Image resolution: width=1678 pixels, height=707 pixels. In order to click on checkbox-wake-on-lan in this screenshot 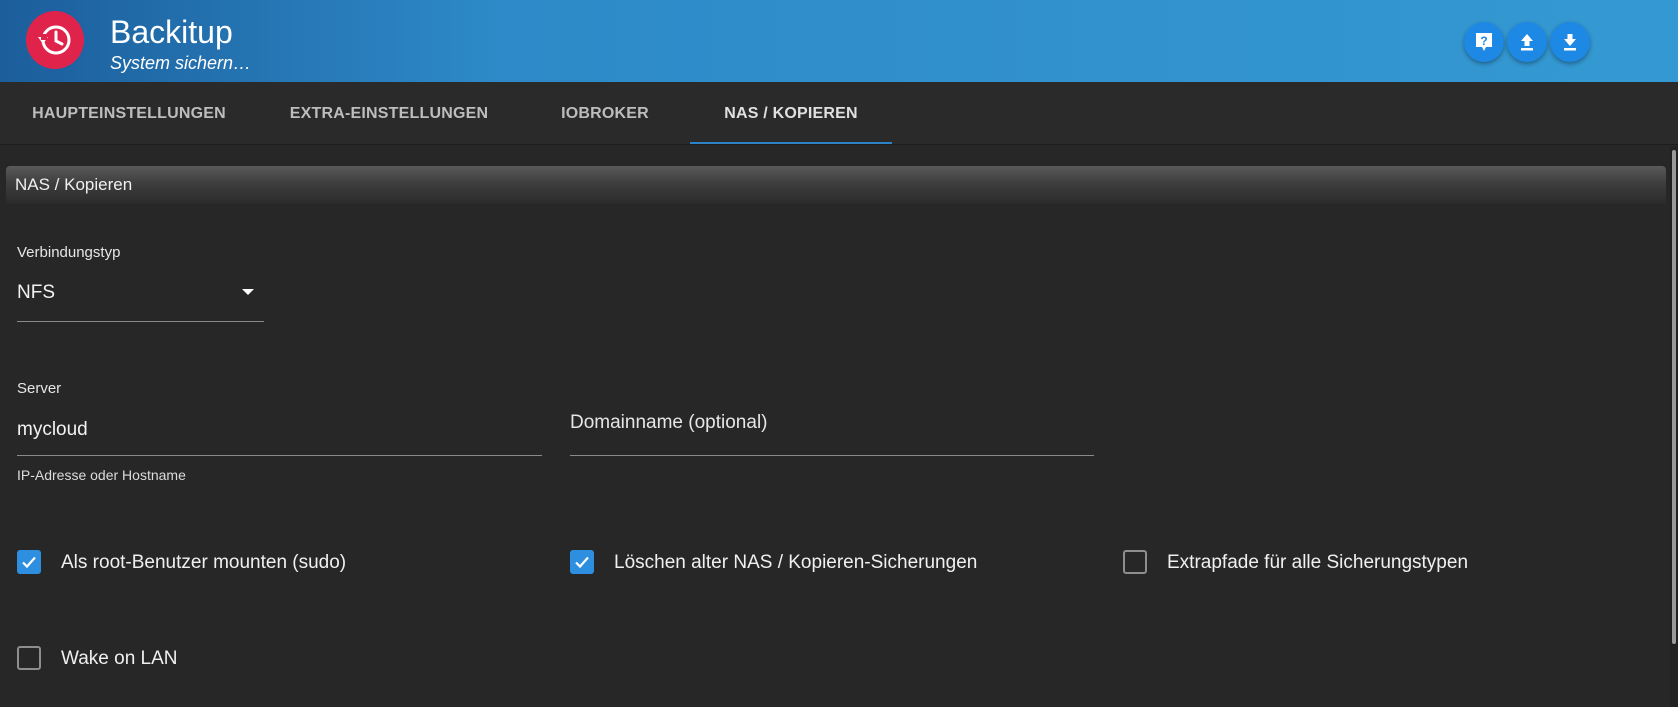, I will do `click(29, 658)`.